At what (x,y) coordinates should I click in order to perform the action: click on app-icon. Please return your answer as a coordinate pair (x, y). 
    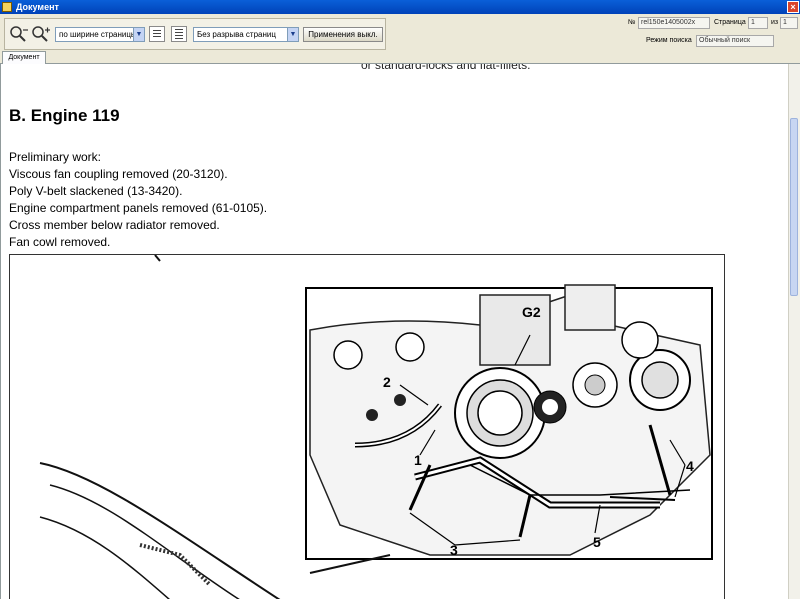
    Looking at the image, I should click on (7, 7).